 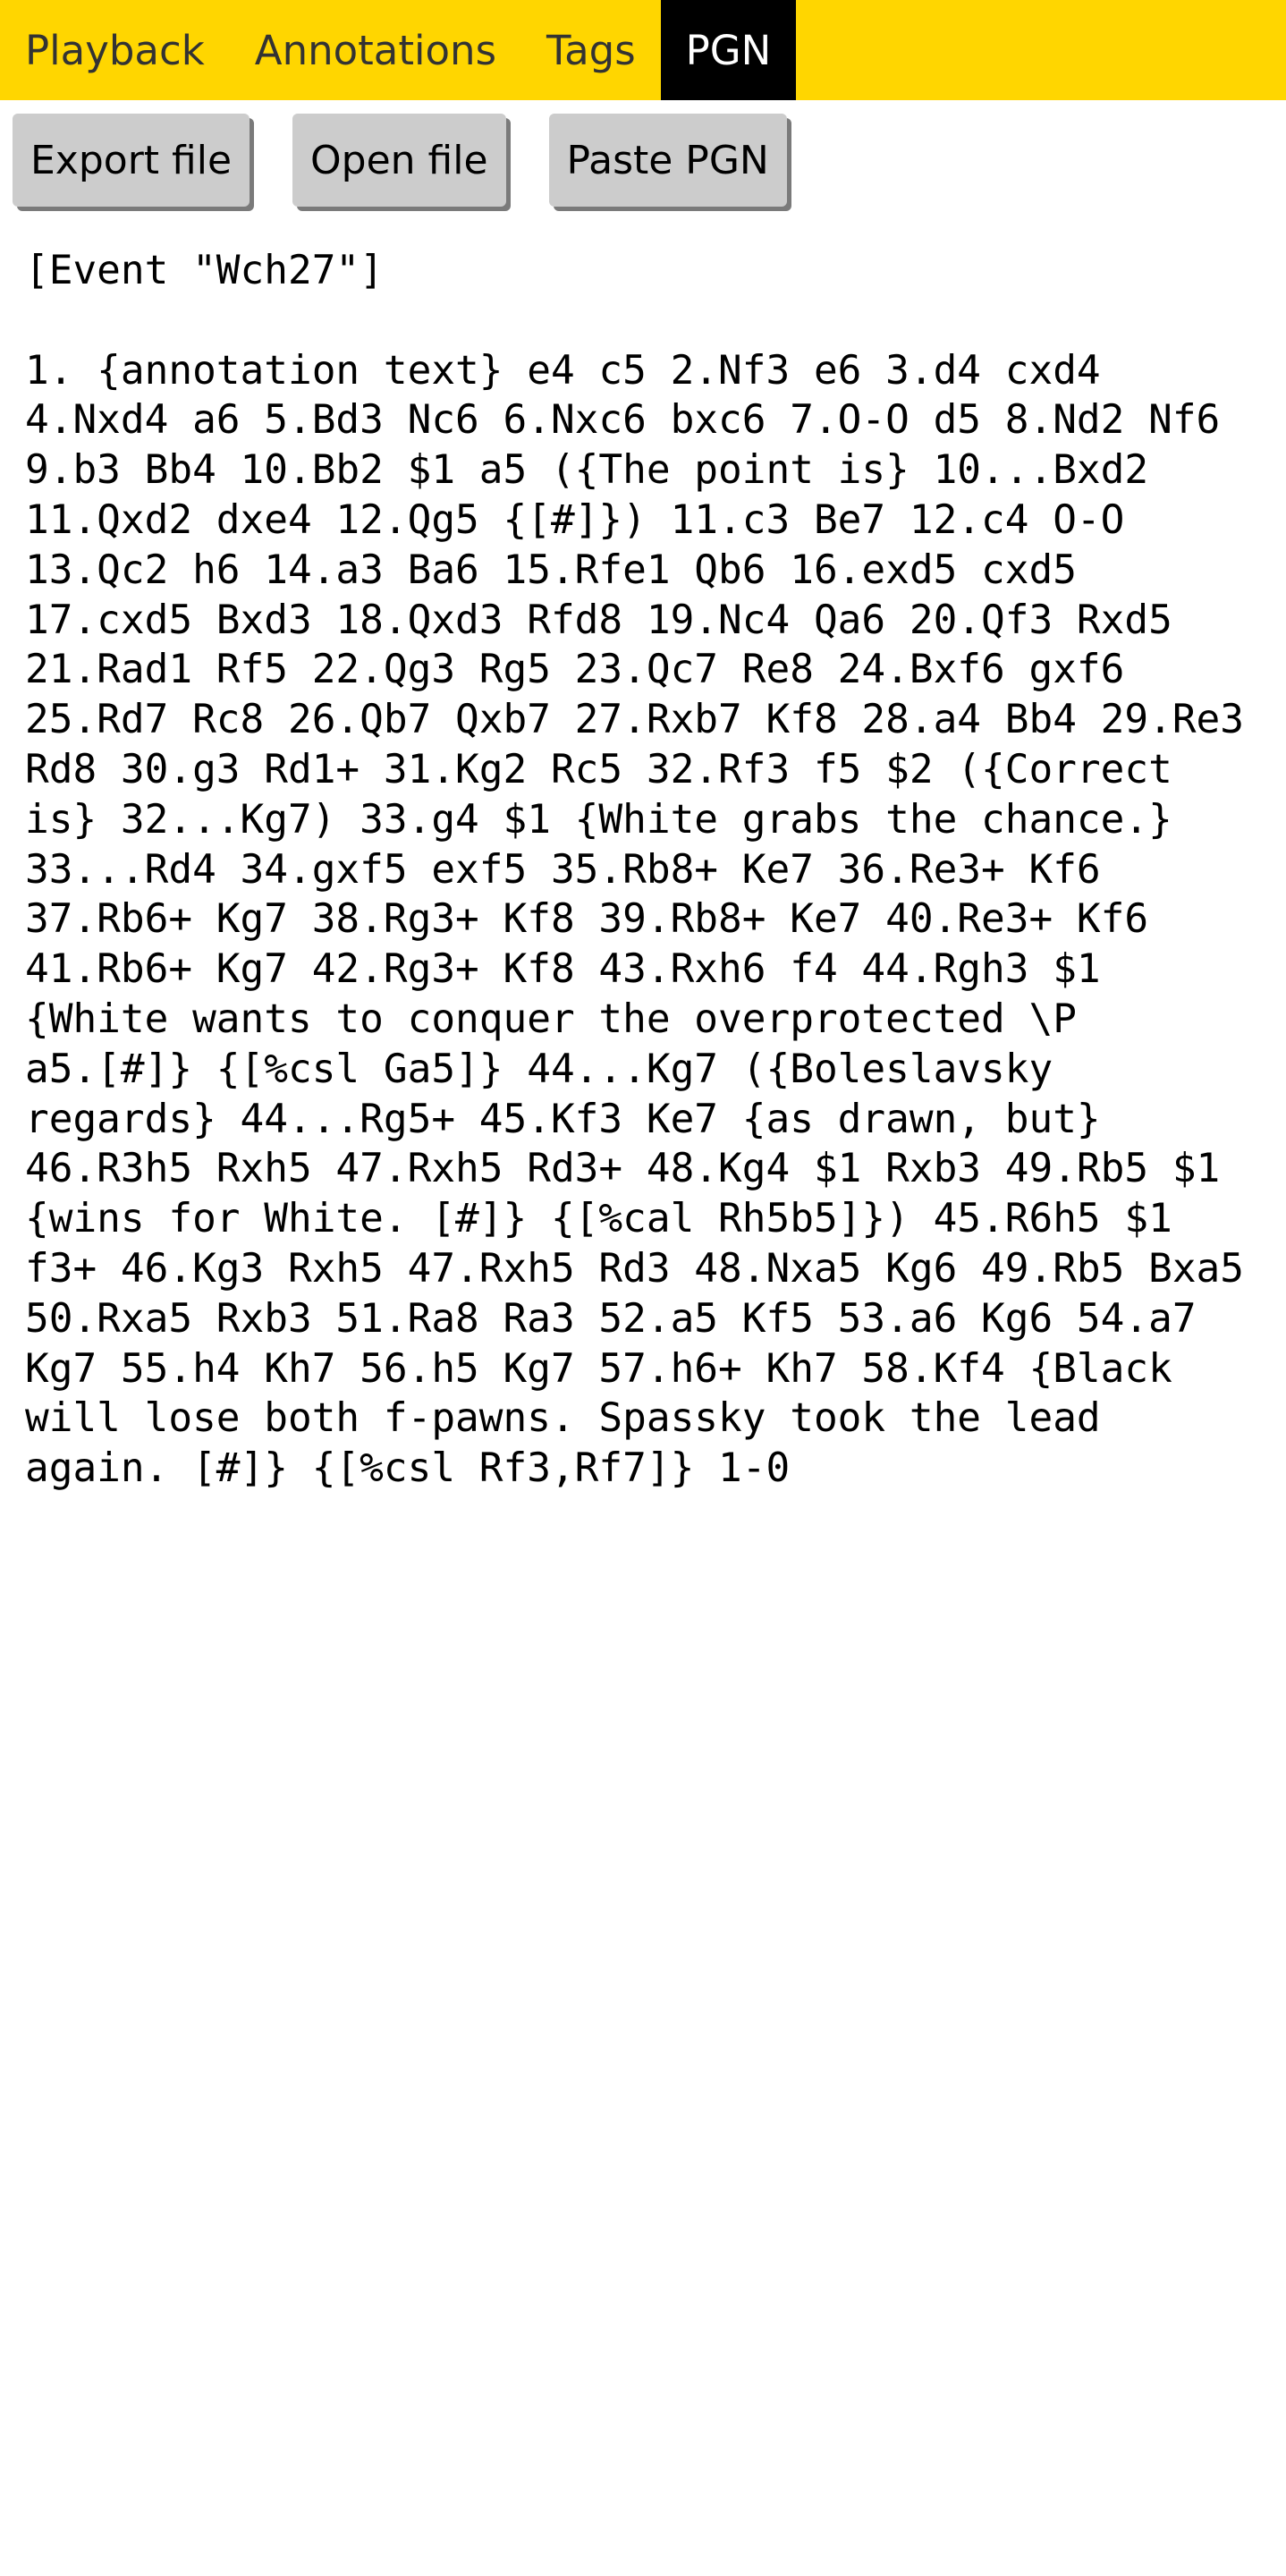 What do you see at coordinates (591, 50) in the screenshot?
I see `tab-tags: Tags` at bounding box center [591, 50].